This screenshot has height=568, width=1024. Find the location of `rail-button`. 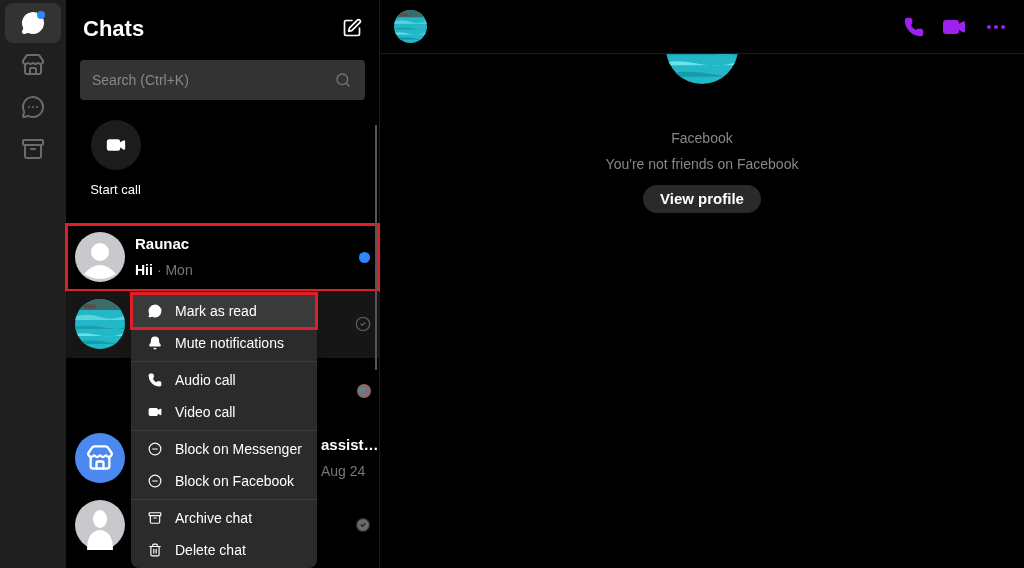

rail-button is located at coordinates (33, 23).